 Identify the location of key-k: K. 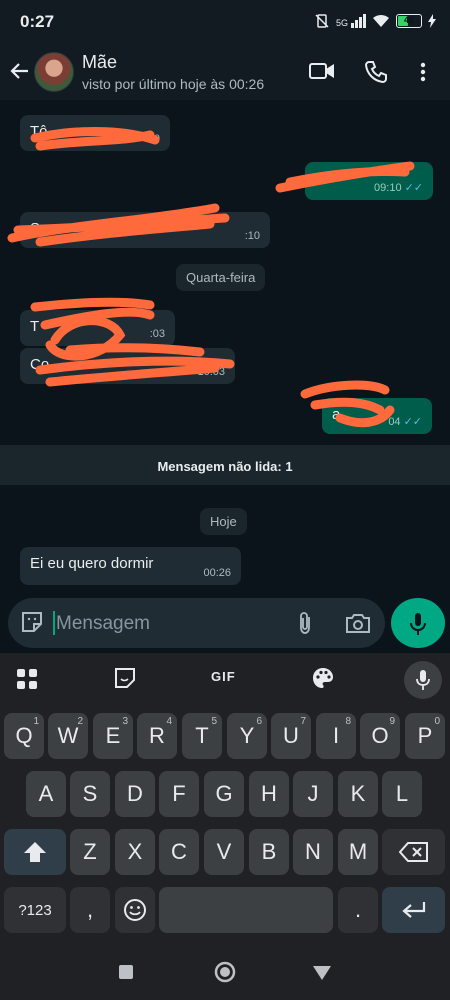
(358, 794).